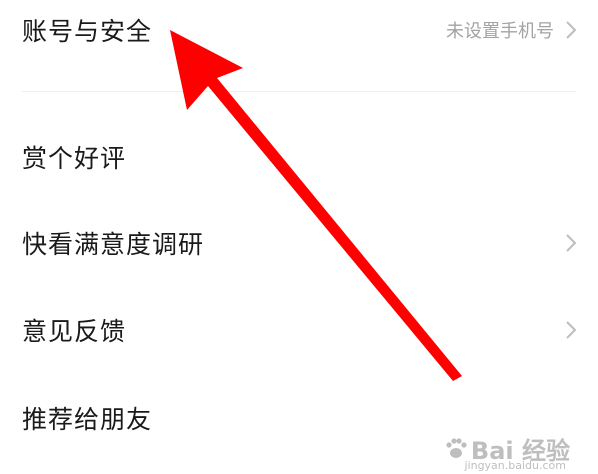 The width and height of the screenshot is (598, 474). I want to click on satisfaction-survey-row: 快看满意度调研, so click(299, 243).